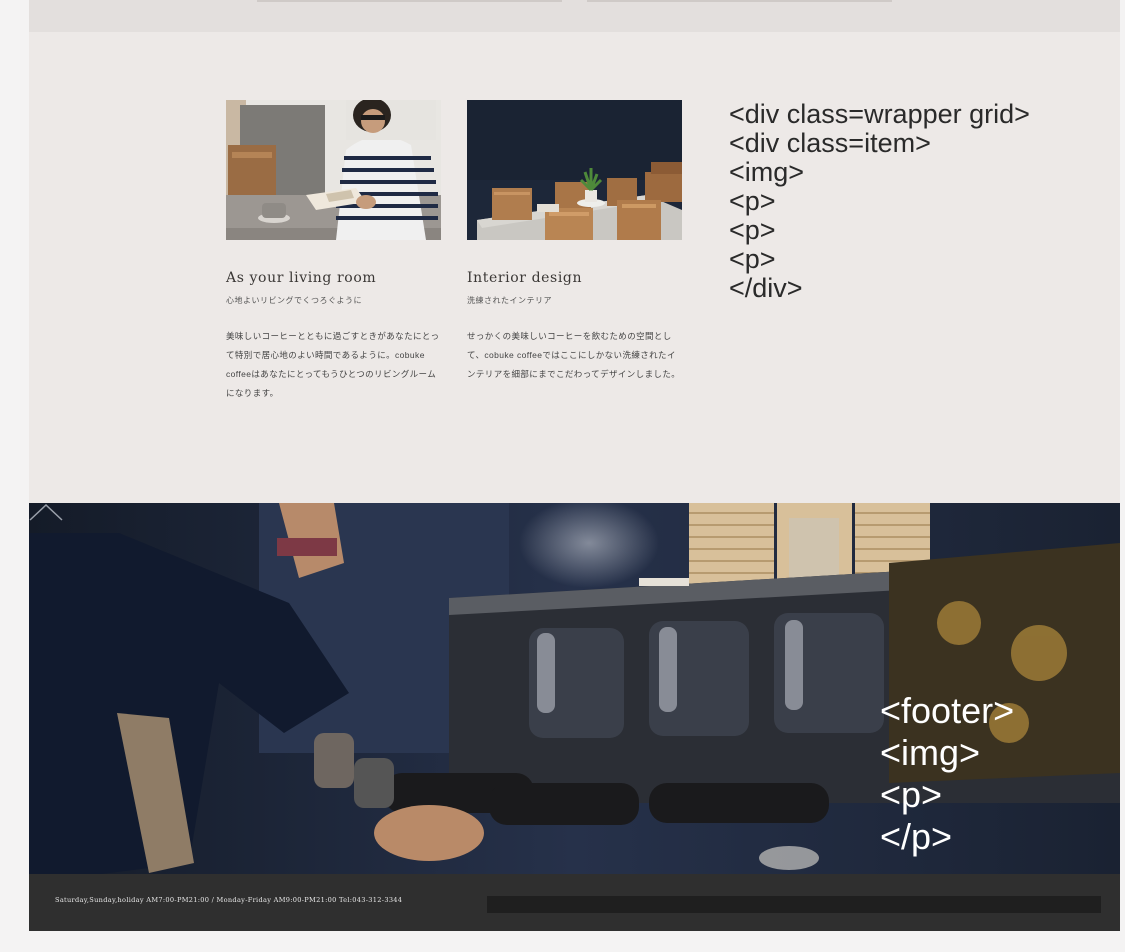 The image size is (1125, 952). I want to click on item-image-interior, so click(574, 170).